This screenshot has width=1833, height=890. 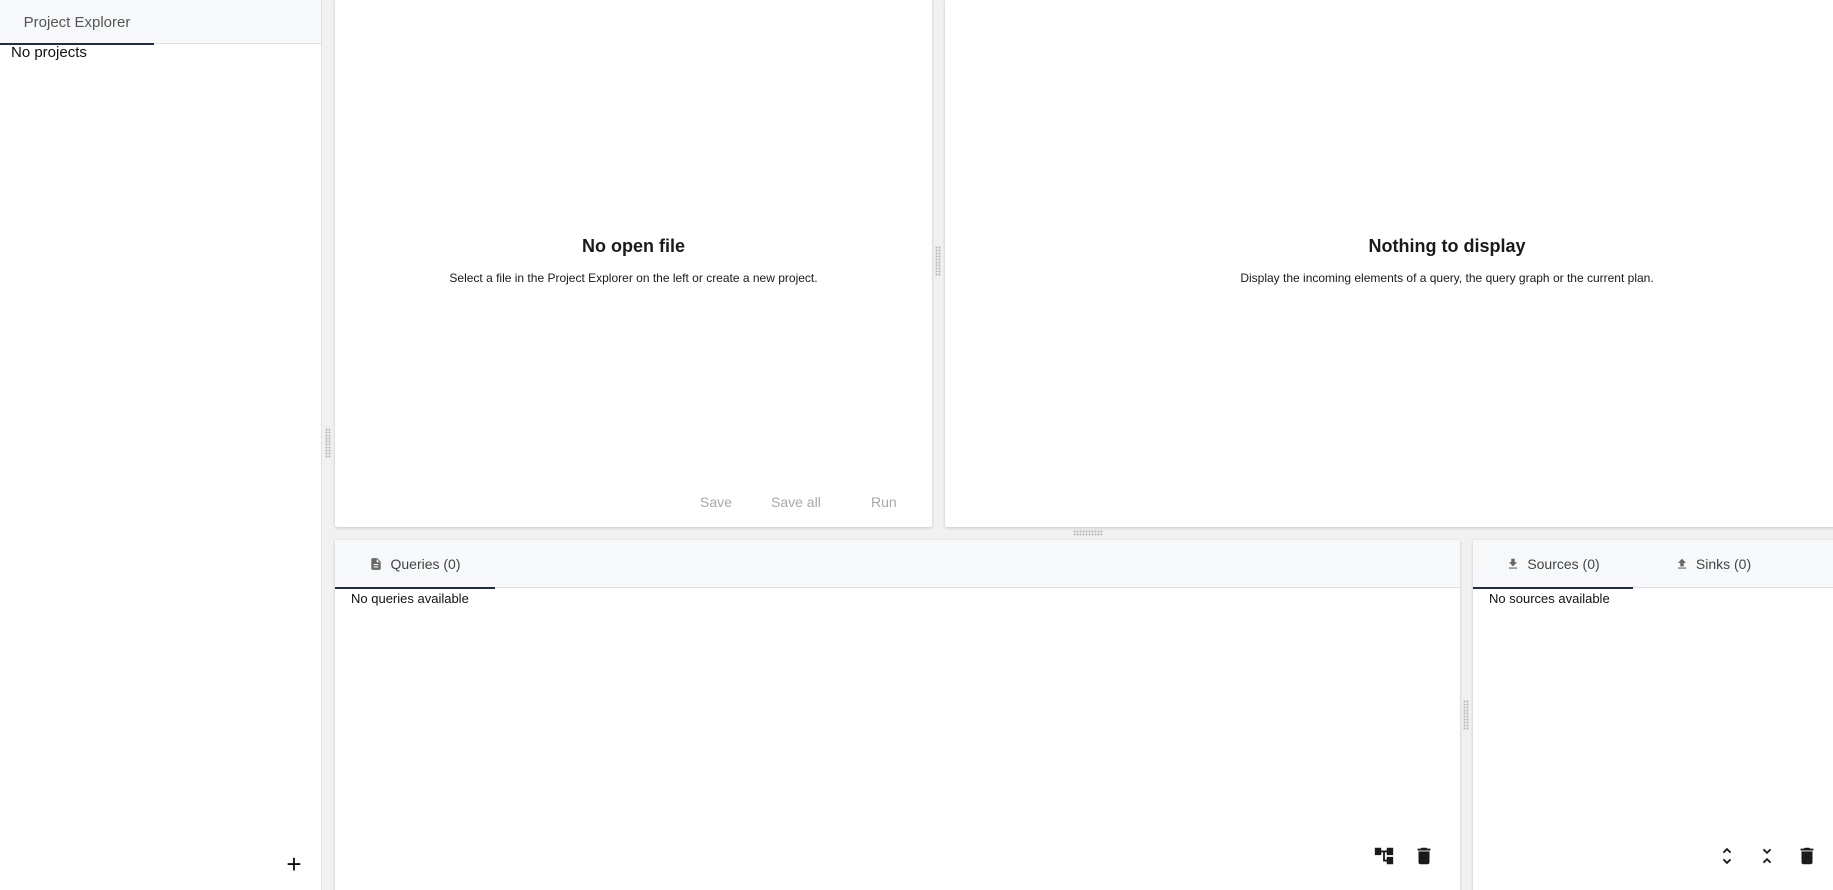 What do you see at coordinates (633, 246) in the screenshot?
I see `no-open-file-title: No open file` at bounding box center [633, 246].